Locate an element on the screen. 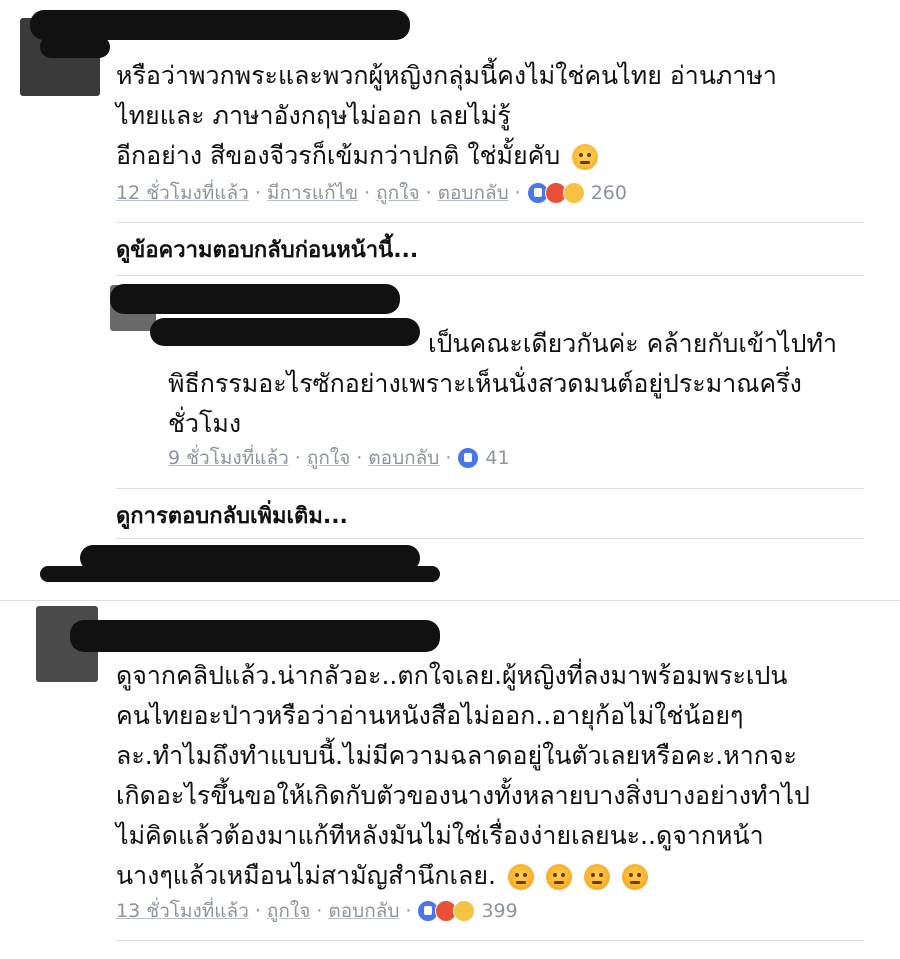 The height and width of the screenshot is (959, 900). reply-text-line: เป็นคณะเดียวกันค่ะ คล้ายกับเข้าไปทำ is located at coordinates (633, 343).